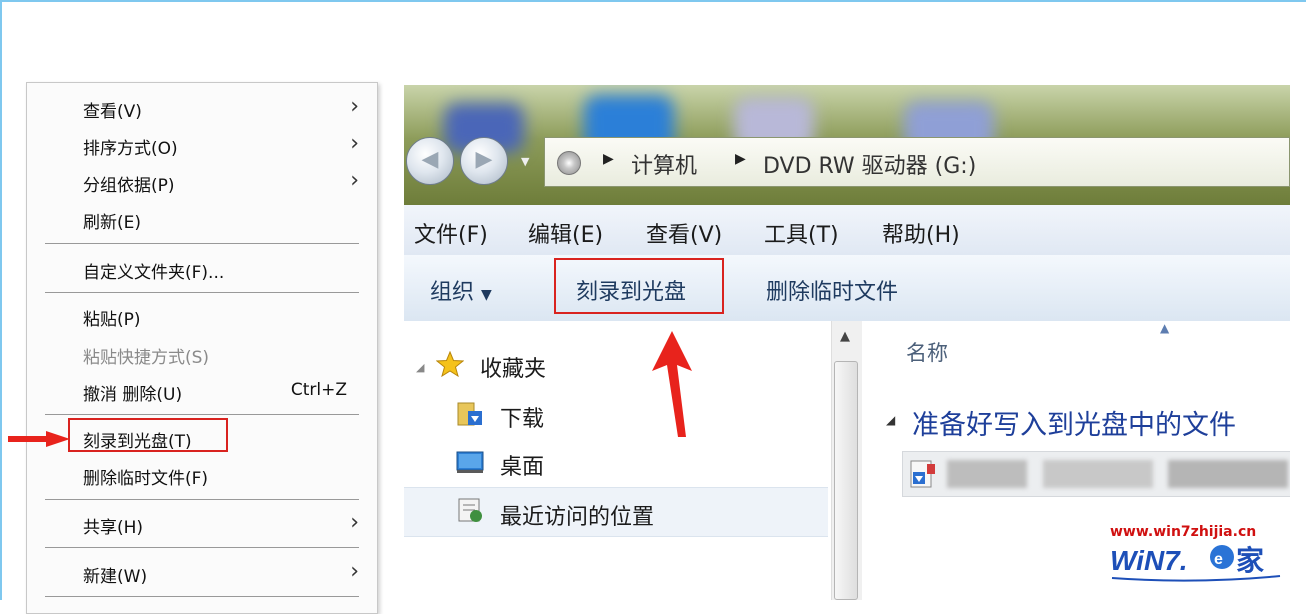 Image resolution: width=1306 pixels, height=614 pixels. Describe the element at coordinates (522, 465) in the screenshot. I see `nav-desktop: 桌面` at that location.